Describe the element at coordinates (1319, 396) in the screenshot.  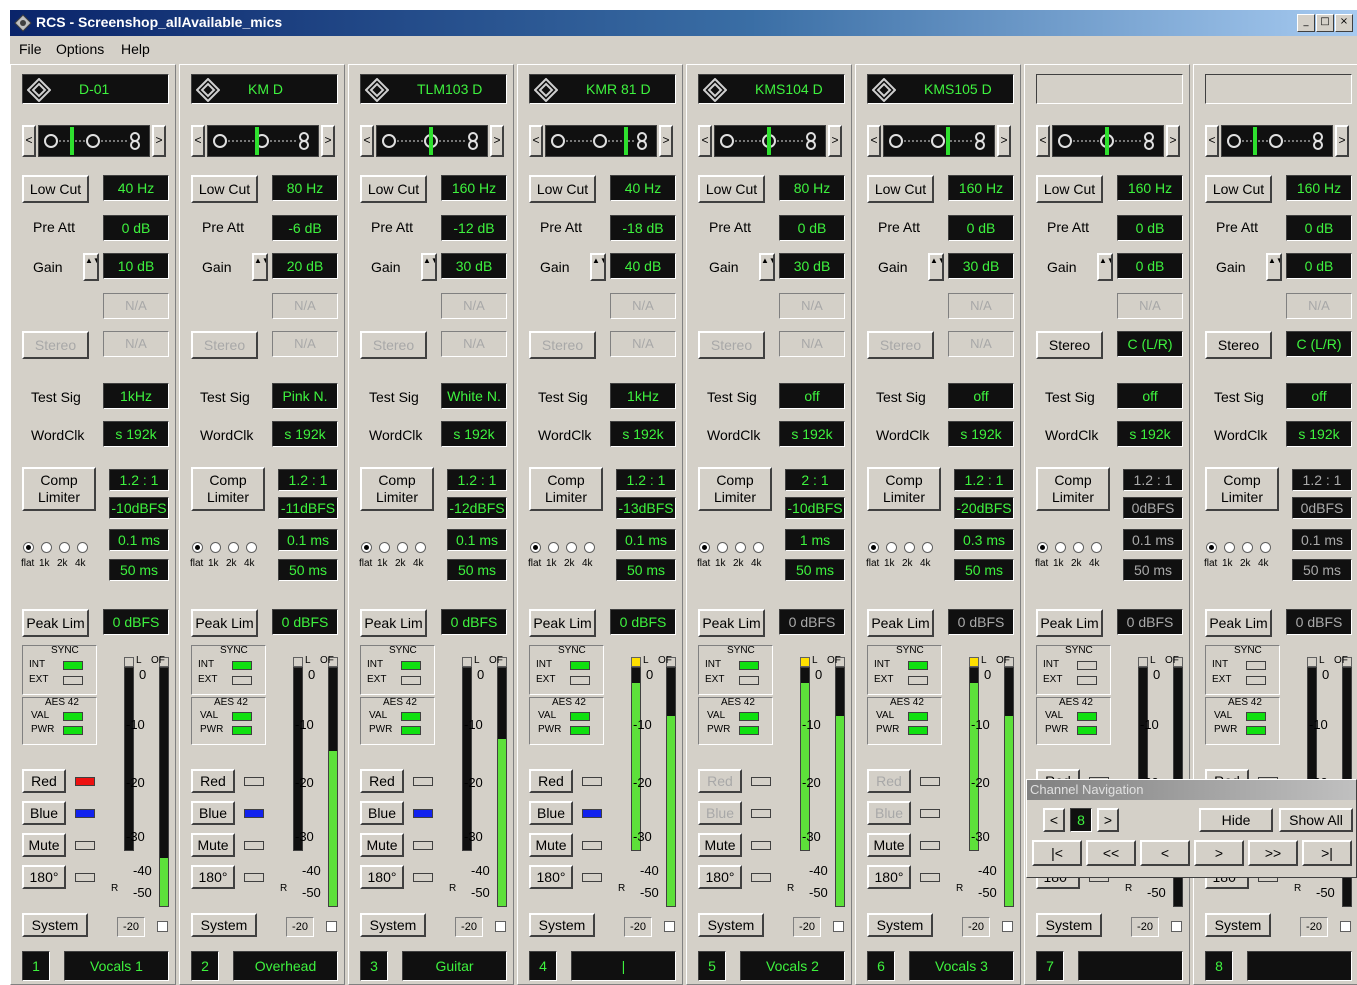
I see `test-sig-value: off` at that location.